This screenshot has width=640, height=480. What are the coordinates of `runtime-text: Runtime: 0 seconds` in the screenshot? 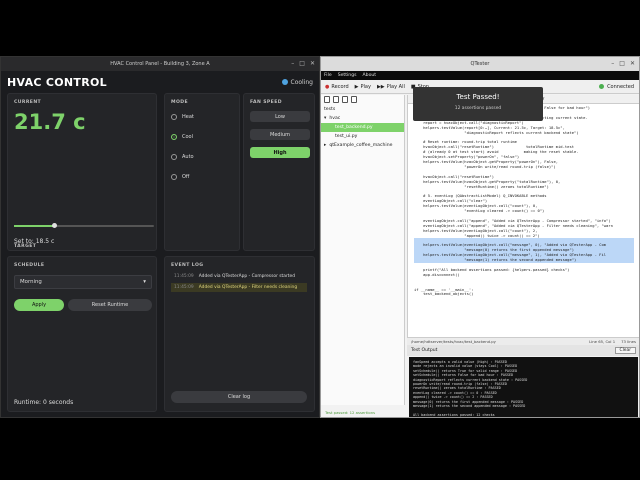 It's located at (44, 402).